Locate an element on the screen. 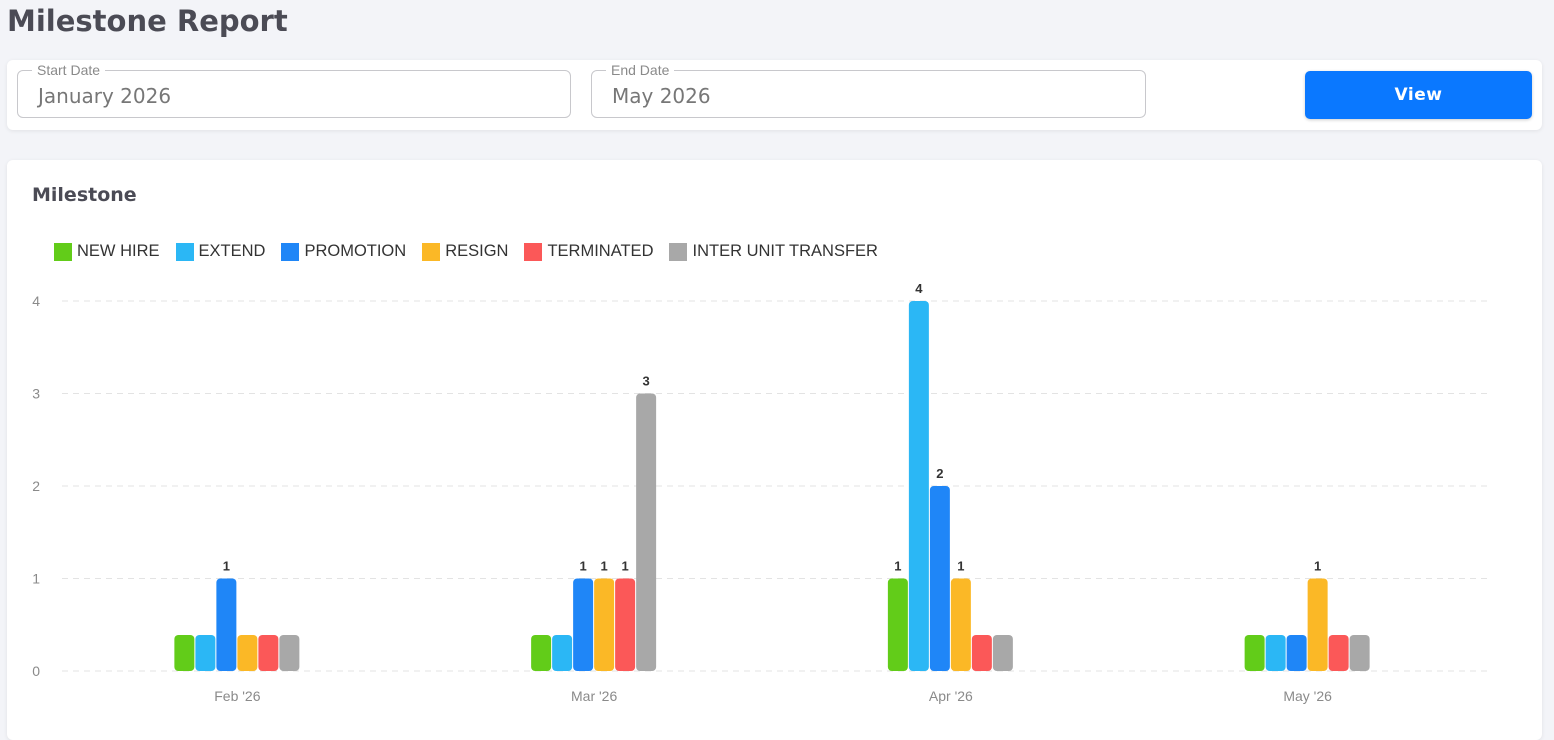 This screenshot has width=1554, height=740. page-title: Milestone Report is located at coordinates (147, 21).